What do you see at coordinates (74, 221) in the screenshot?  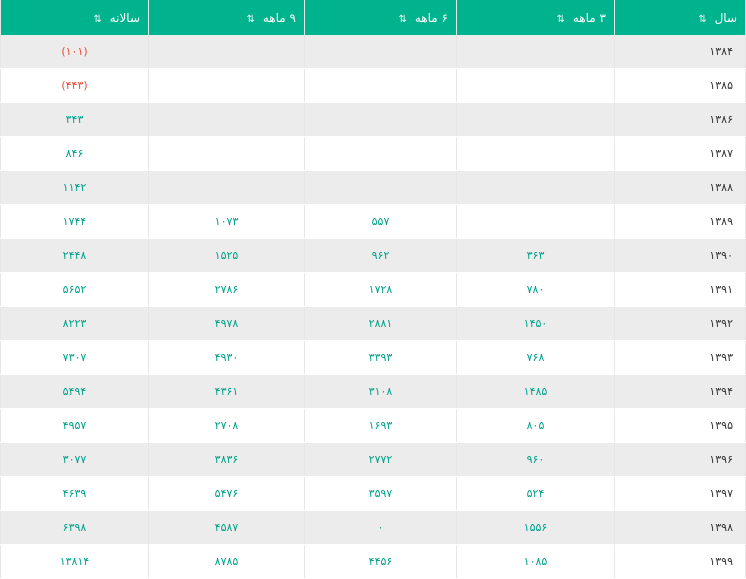 I see `cell-annual: ۱۷۴۴` at bounding box center [74, 221].